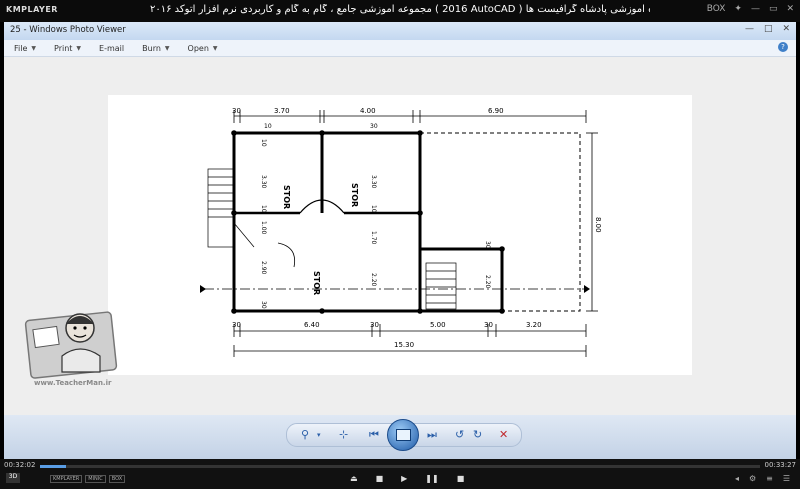 The image size is (800, 489). What do you see at coordinates (117, 479) in the screenshot?
I see `badge: BOX` at bounding box center [117, 479].